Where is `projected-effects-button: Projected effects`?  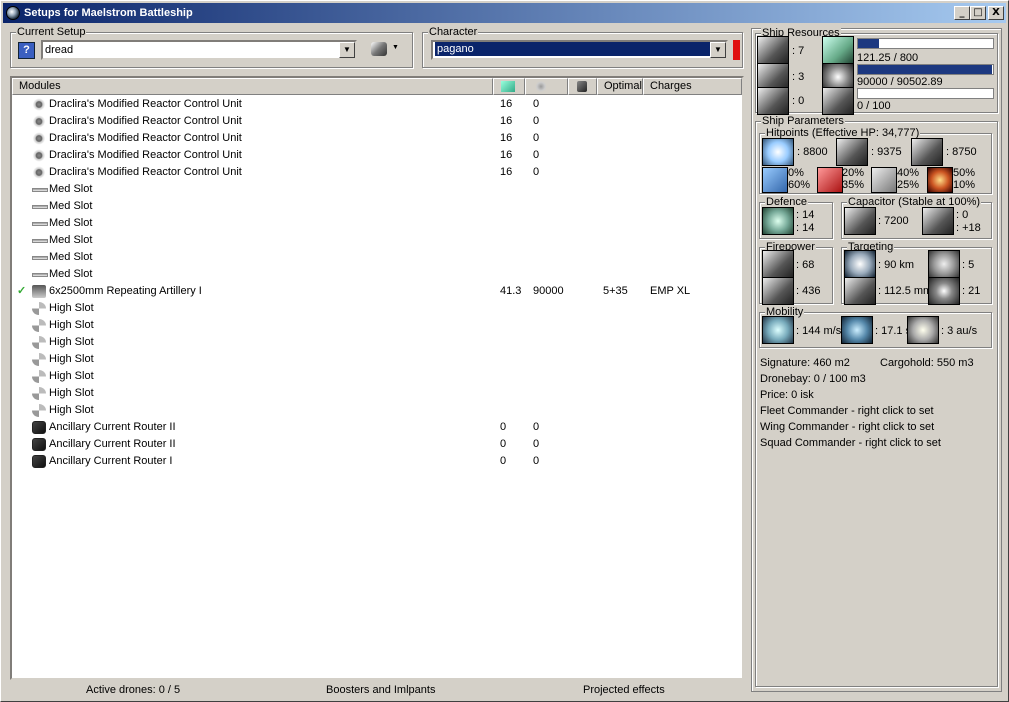 projected-effects-button: Projected effects is located at coordinates (624, 690).